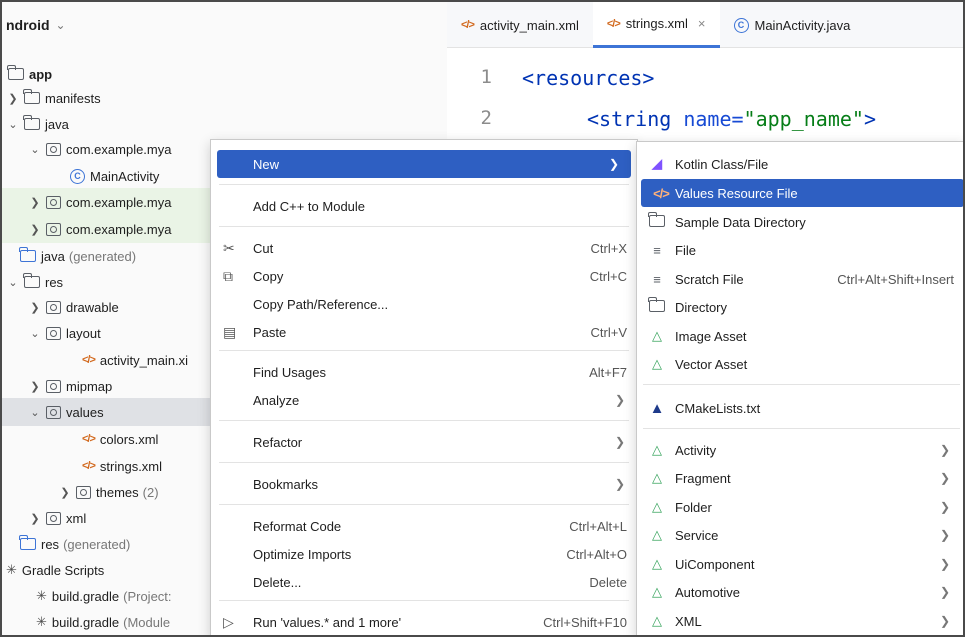 This screenshot has width=965, height=637. Describe the element at coordinates (800, 621) in the screenshot. I see `submenu-item-xml: △ XML ❯` at that location.